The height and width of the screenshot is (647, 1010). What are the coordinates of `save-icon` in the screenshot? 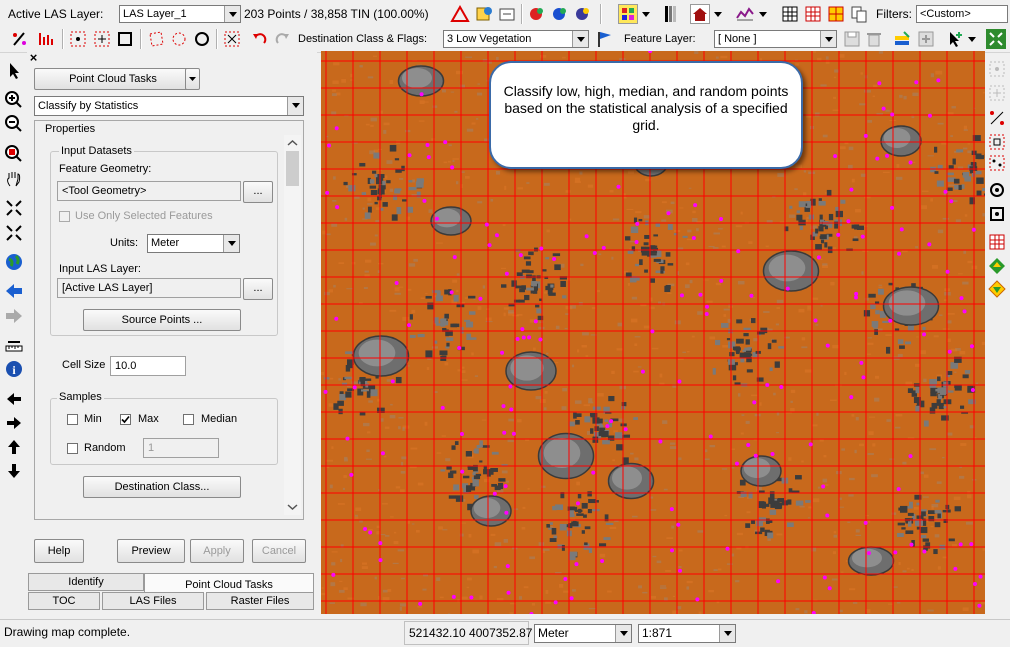 It's located at (852, 39).